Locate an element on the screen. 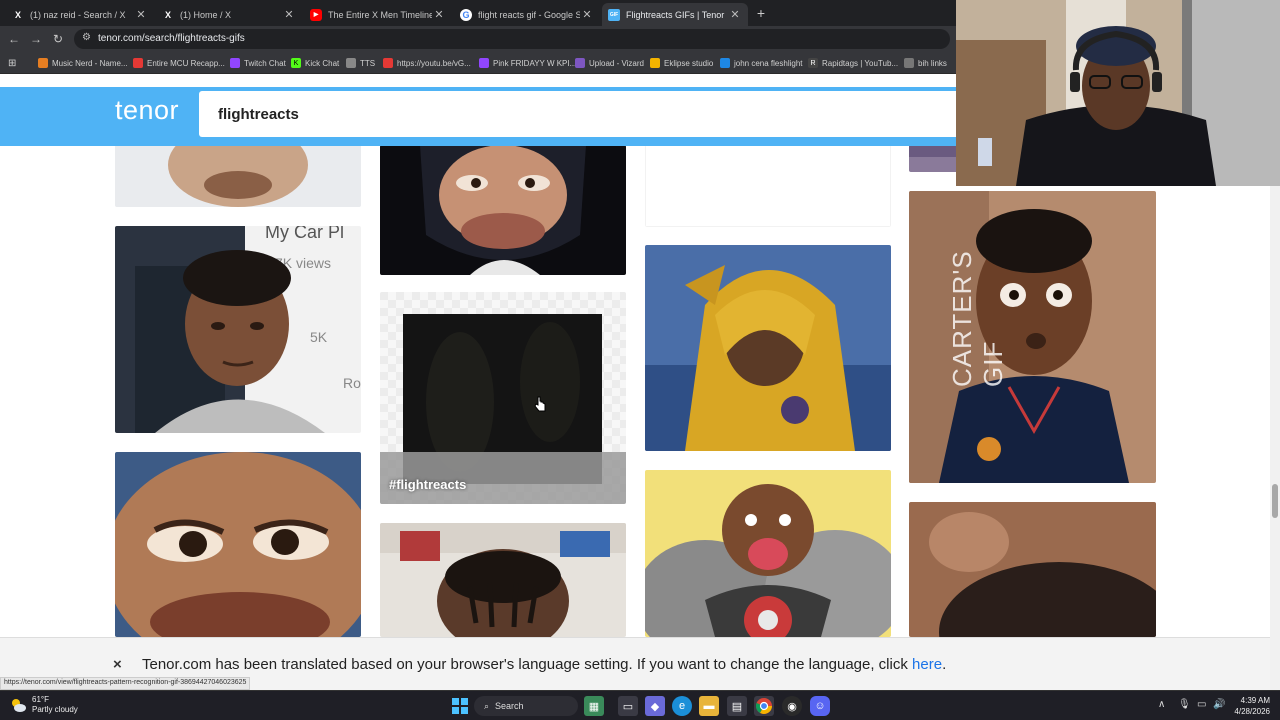  tab-title: Flightreacts GIFs | Tenor is located at coordinates (675, 14).